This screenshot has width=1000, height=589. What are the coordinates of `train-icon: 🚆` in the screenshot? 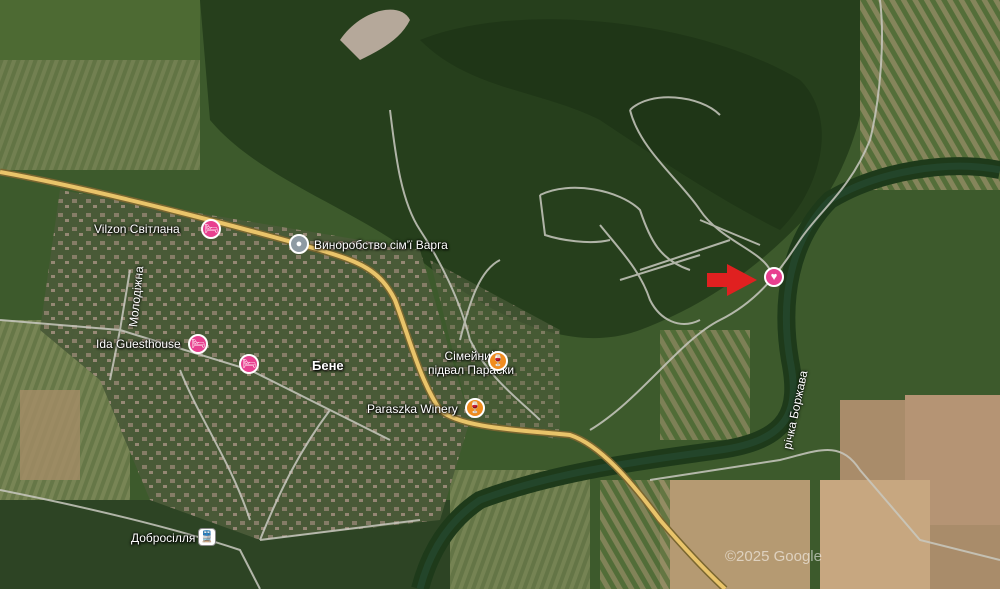 It's located at (207, 536).